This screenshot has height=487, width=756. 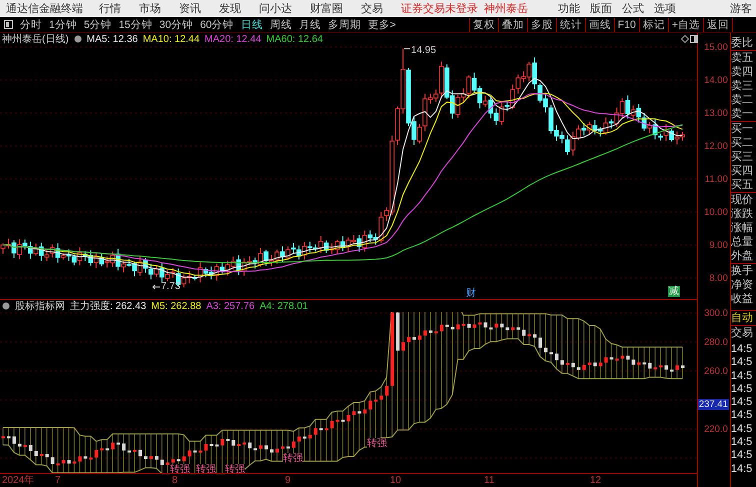 I want to click on high-price-label: 14.95, so click(x=423, y=50).